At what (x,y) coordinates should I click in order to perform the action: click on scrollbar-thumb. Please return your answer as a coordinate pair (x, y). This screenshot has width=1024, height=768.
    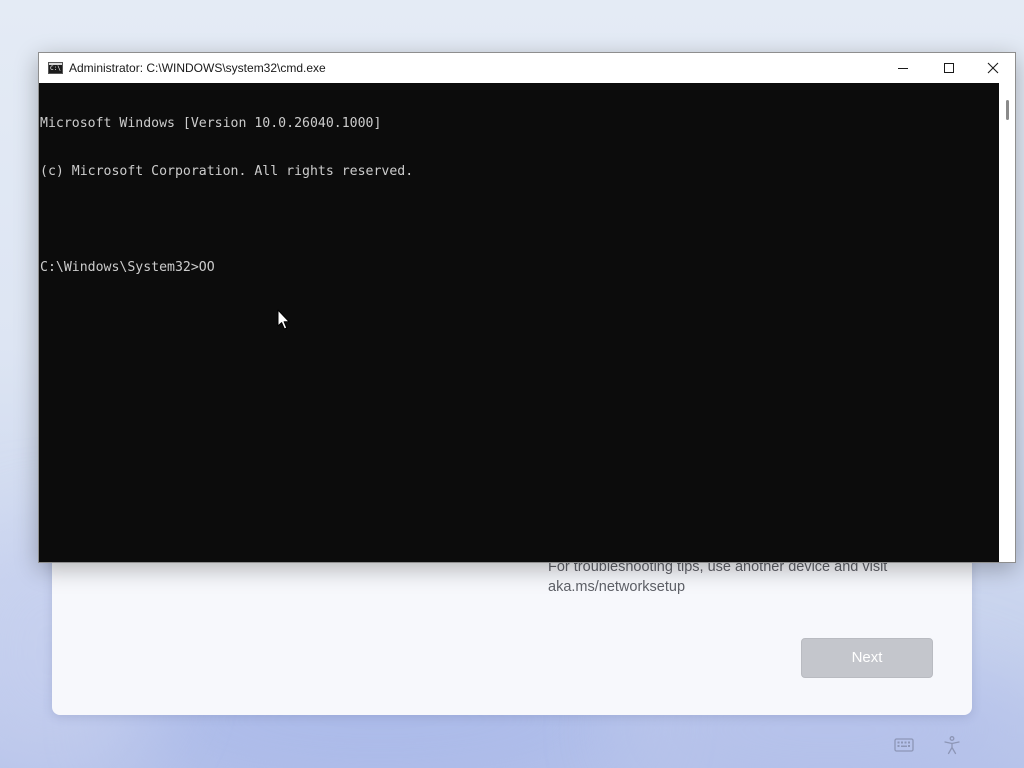
    Looking at the image, I should click on (1007, 110).